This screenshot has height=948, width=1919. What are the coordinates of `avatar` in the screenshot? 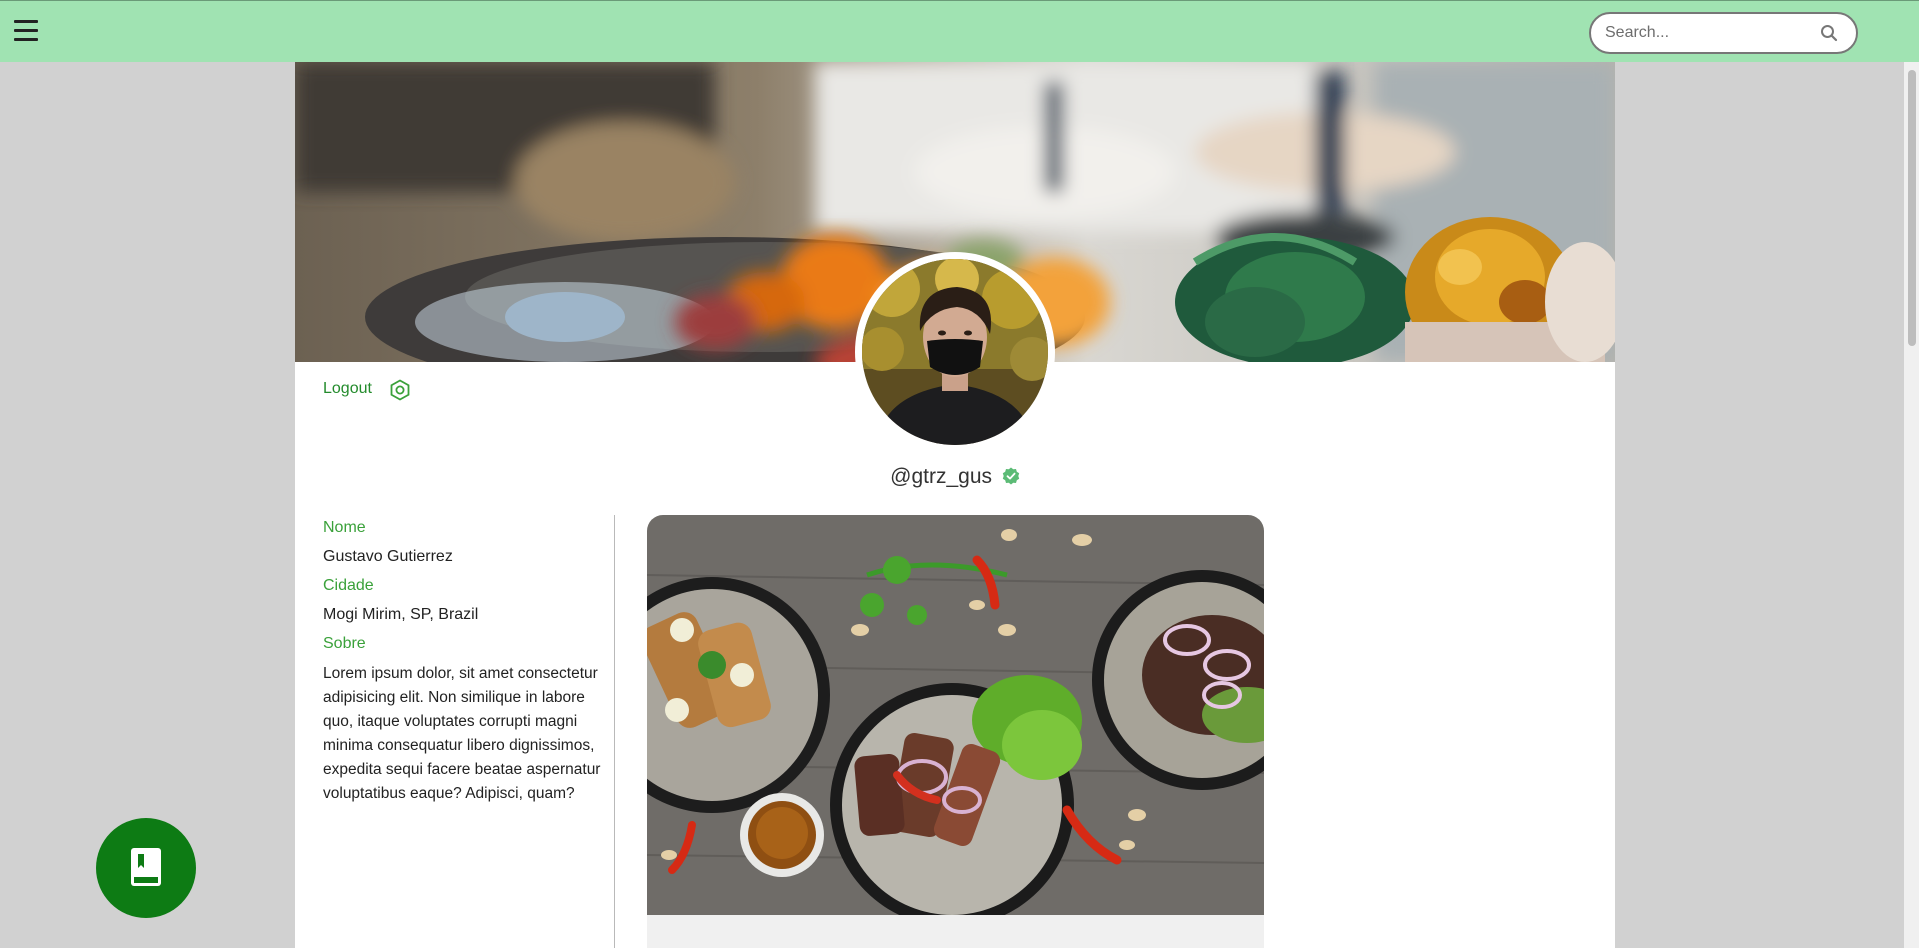 It's located at (955, 352).